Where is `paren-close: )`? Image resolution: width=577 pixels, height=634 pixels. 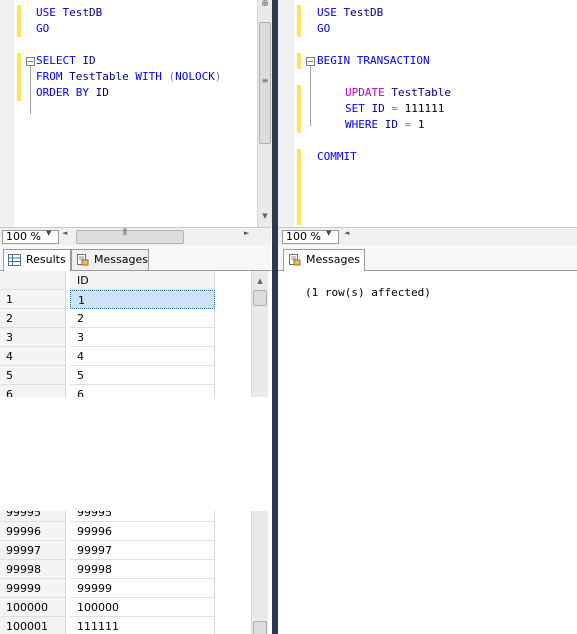 paren-close: ) is located at coordinates (218, 76).